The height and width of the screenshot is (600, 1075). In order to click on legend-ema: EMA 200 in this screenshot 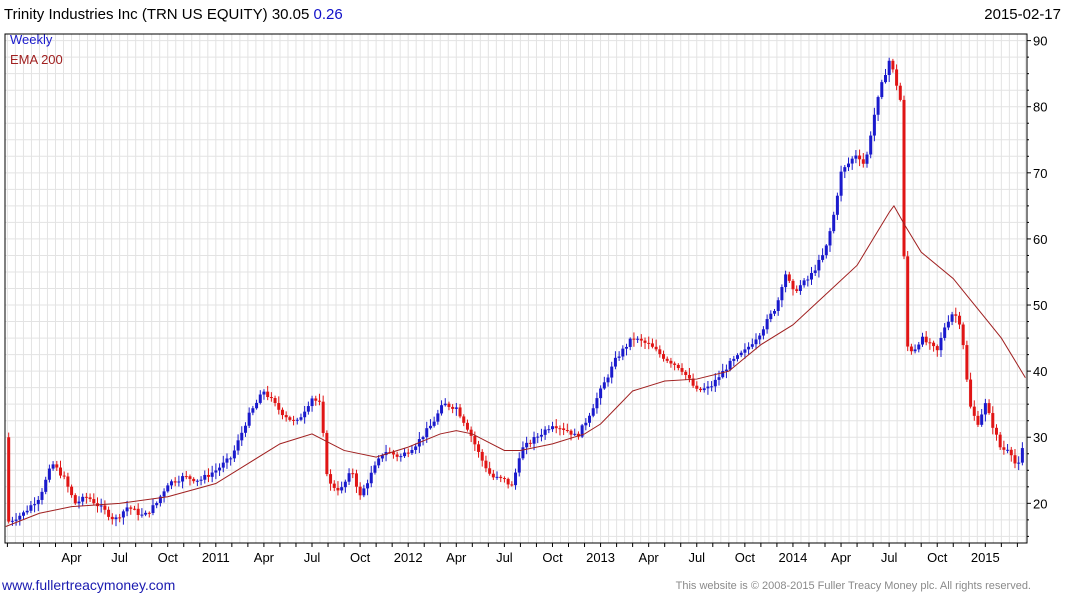, I will do `click(36, 59)`.